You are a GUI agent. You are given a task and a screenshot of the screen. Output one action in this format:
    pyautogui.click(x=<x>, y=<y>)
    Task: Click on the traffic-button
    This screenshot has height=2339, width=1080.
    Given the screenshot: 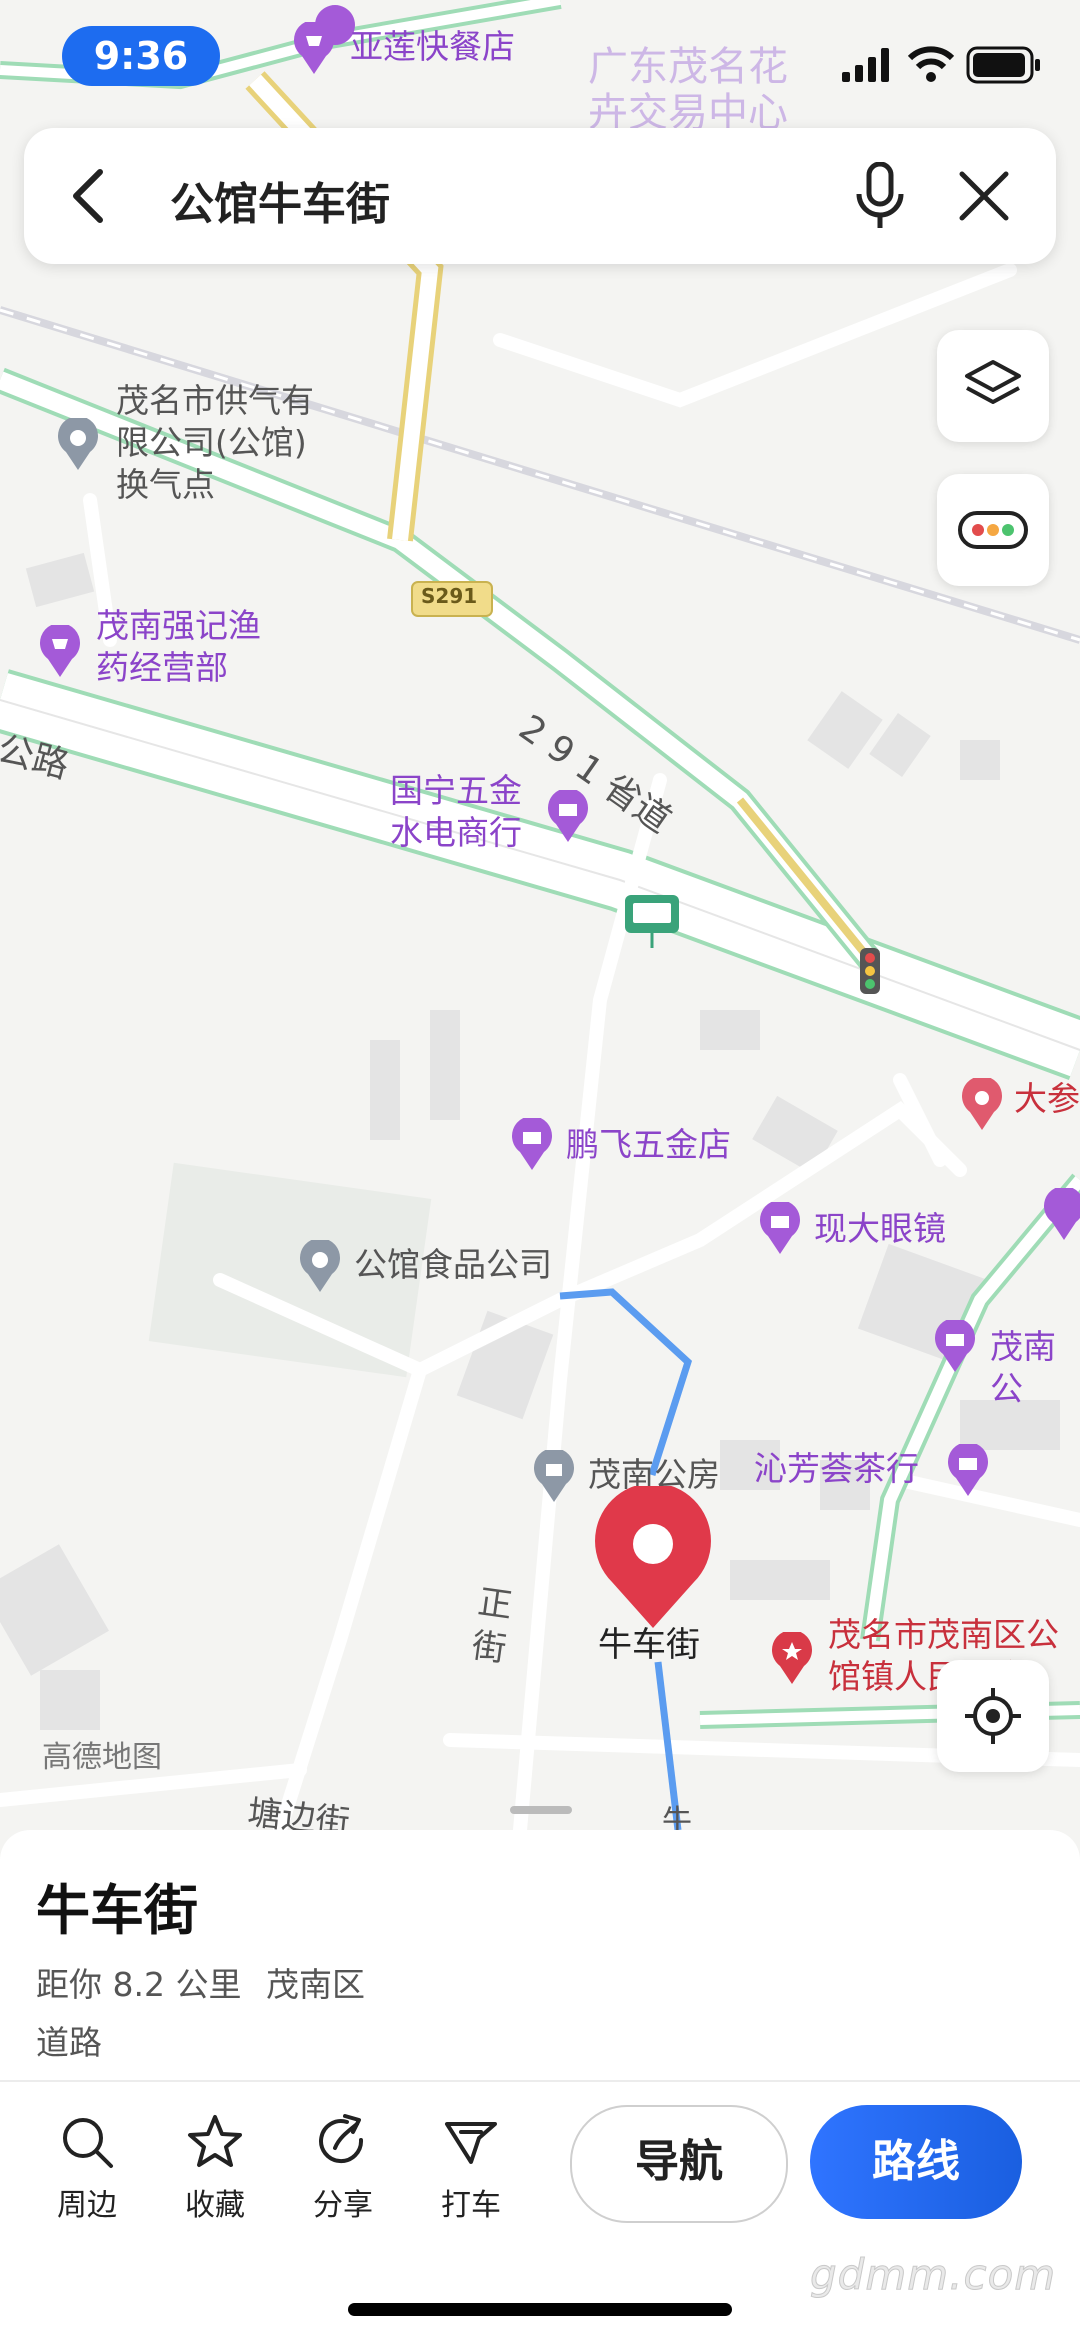 What is the action you would take?
    pyautogui.click(x=993, y=530)
    